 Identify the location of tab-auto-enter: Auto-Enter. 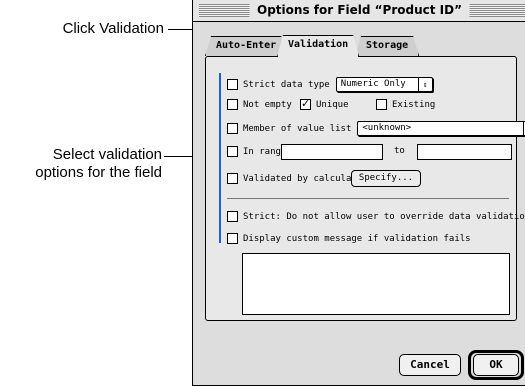
(246, 46).